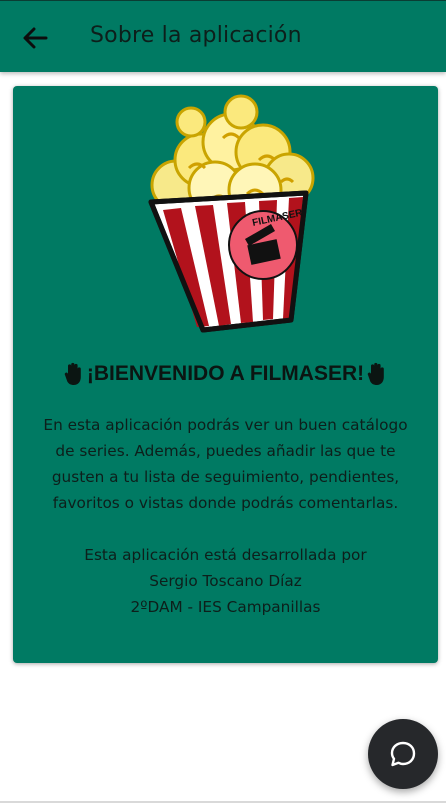 Image resolution: width=446 pixels, height=803 pixels. I want to click on chat-button, so click(403, 754).